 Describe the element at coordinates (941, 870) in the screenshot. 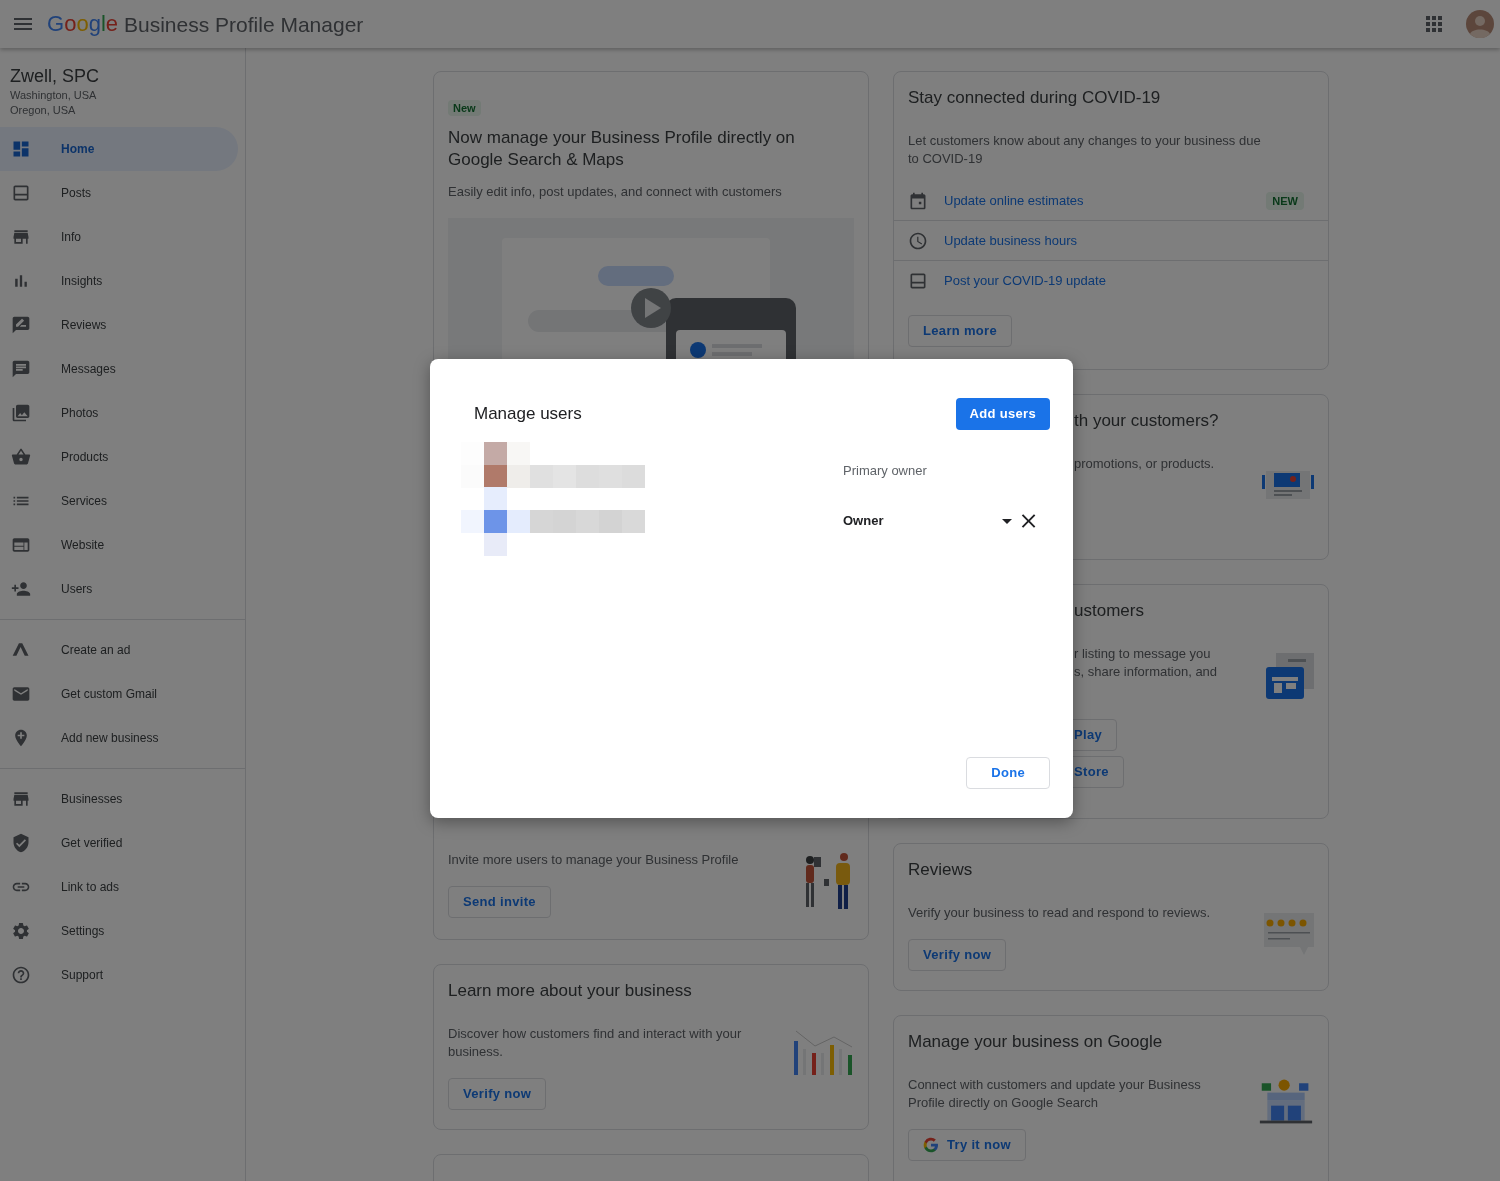

I see `card-title: Reviews` at that location.